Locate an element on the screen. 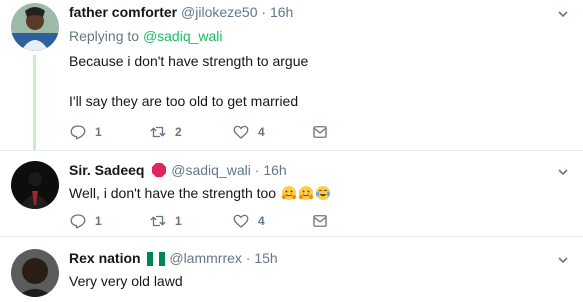 The image size is (583, 302). replying-label: Replying to is located at coordinates (104, 36).